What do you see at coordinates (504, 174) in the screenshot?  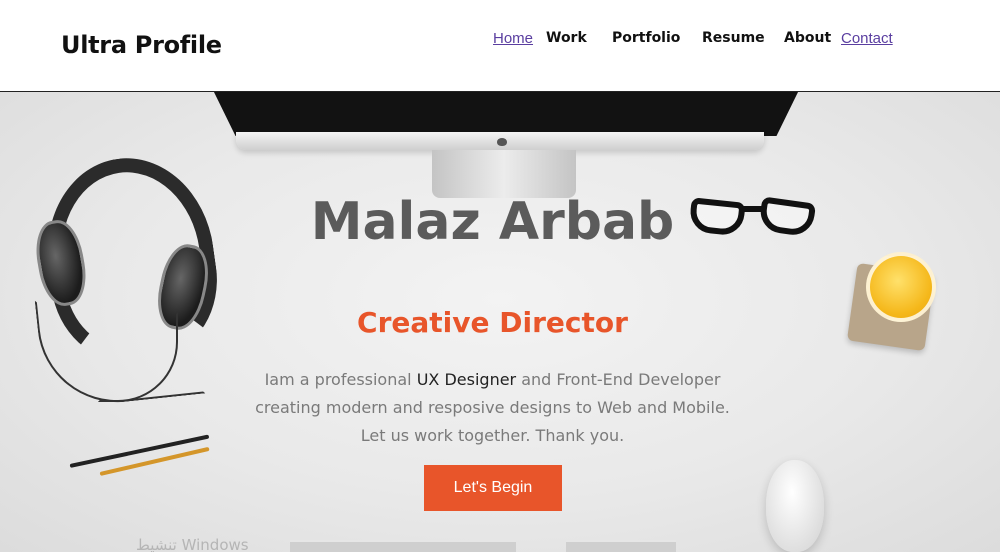 I see `imac-stand-image` at bounding box center [504, 174].